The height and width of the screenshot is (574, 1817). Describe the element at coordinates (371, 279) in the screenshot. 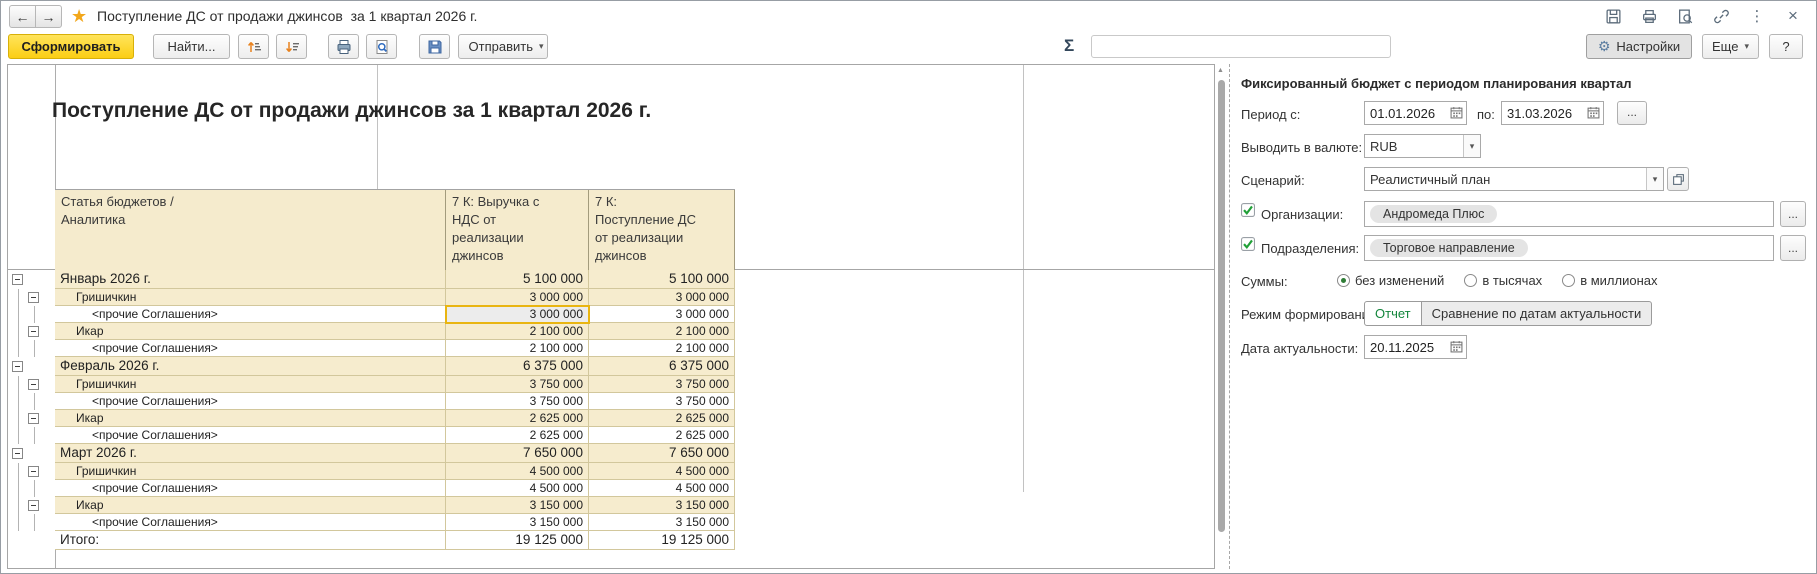

I see `table-row: Январь 2026 г. 5 100 000 5 100 000` at that location.